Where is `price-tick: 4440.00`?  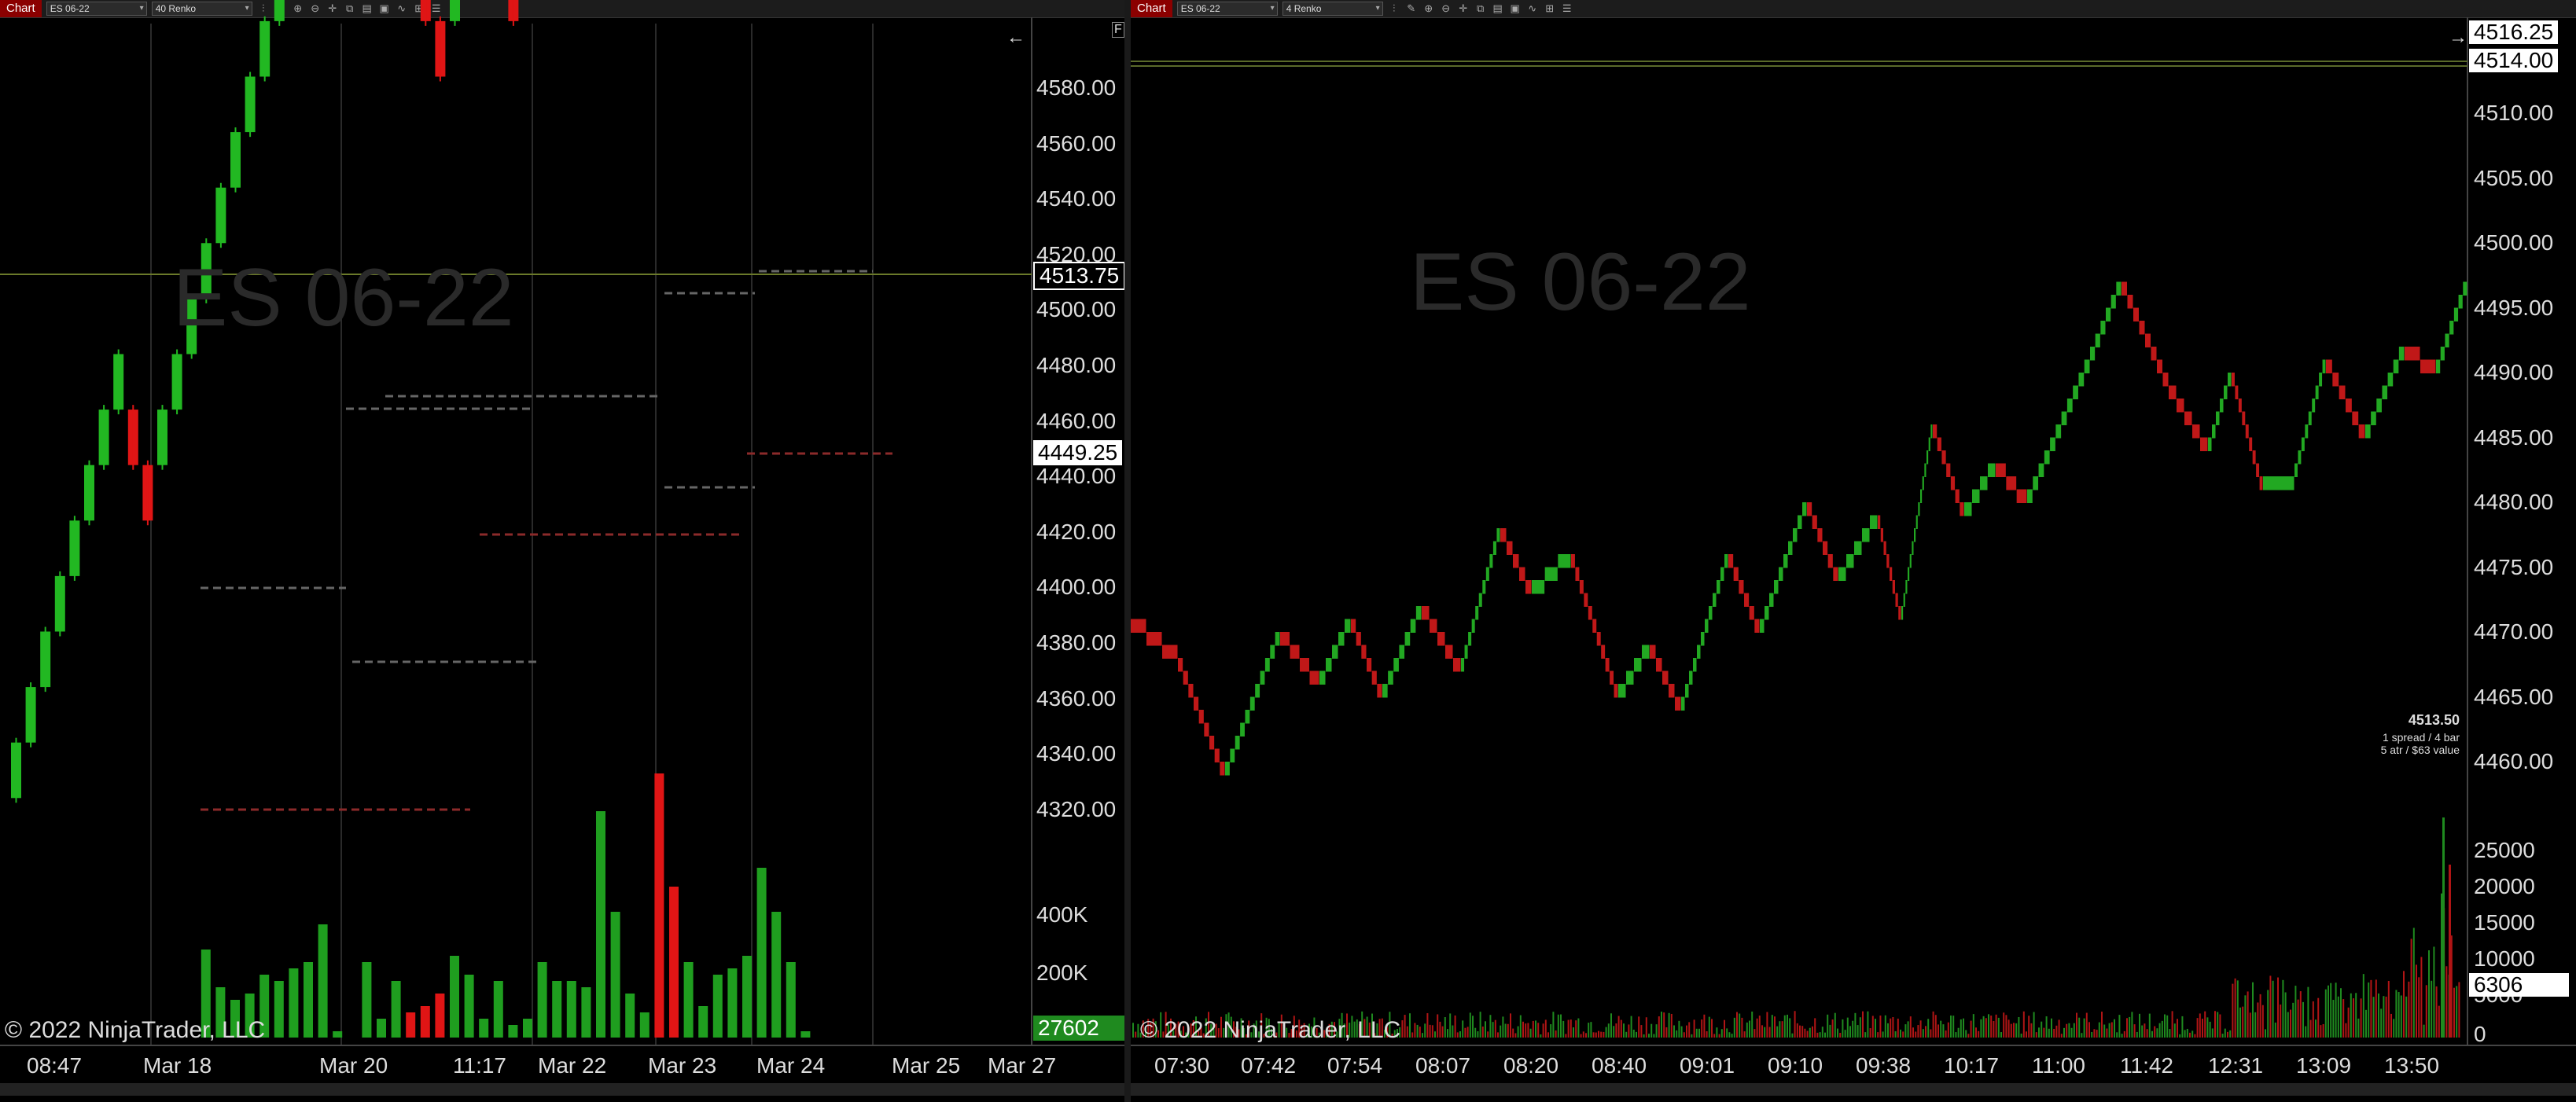
price-tick: 4440.00 is located at coordinates (1076, 477).